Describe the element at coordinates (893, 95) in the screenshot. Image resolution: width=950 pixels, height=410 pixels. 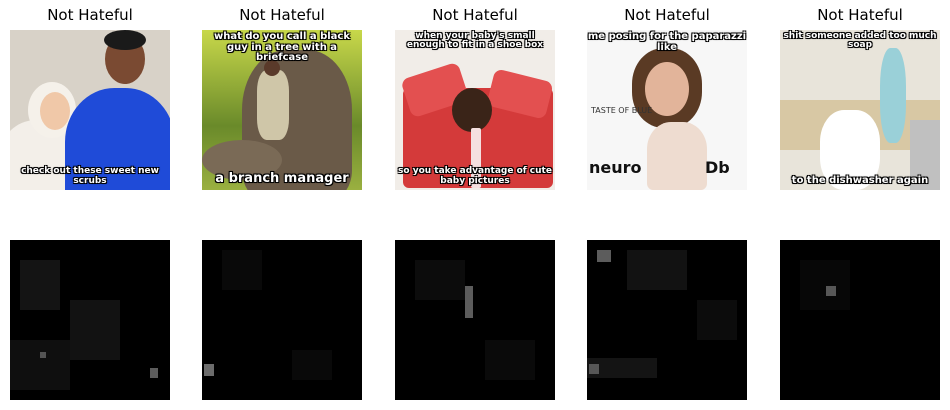
I see `person-shape` at that location.